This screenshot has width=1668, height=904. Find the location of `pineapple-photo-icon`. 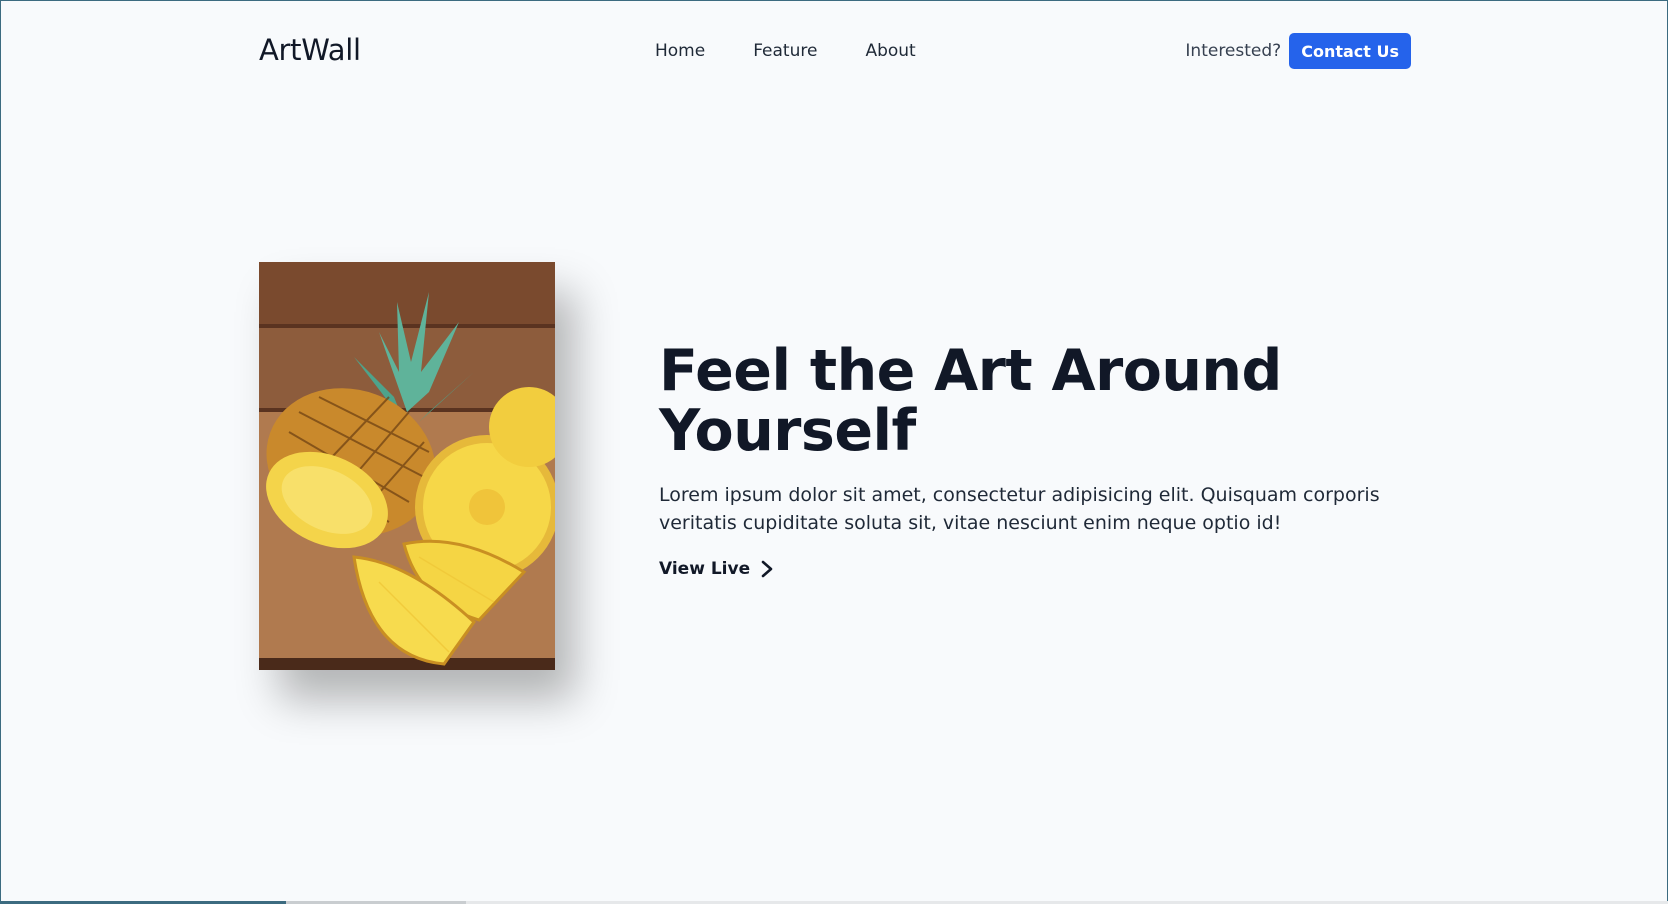

pineapple-photo-icon is located at coordinates (407, 466).